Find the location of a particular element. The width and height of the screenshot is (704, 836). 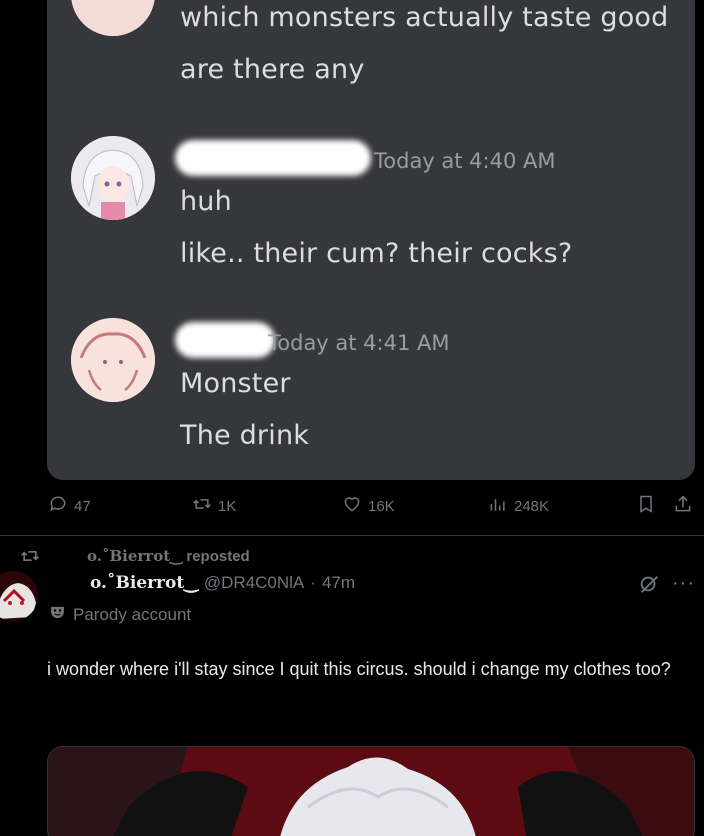

reply-icon is located at coordinates (58, 506).